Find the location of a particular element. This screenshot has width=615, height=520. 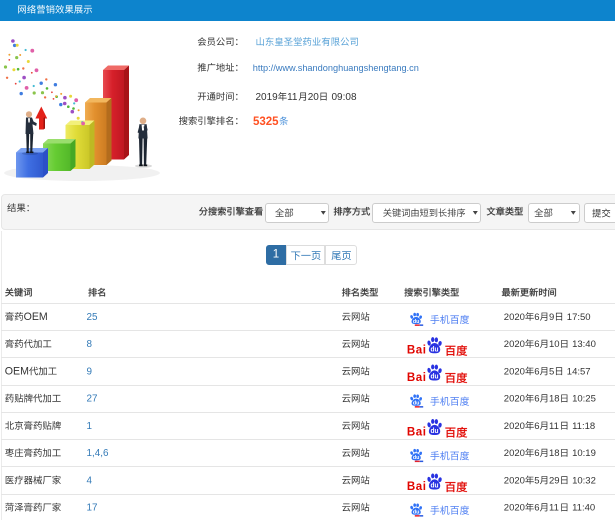

svg-text: 11:40 is located at coordinates (583, 508).